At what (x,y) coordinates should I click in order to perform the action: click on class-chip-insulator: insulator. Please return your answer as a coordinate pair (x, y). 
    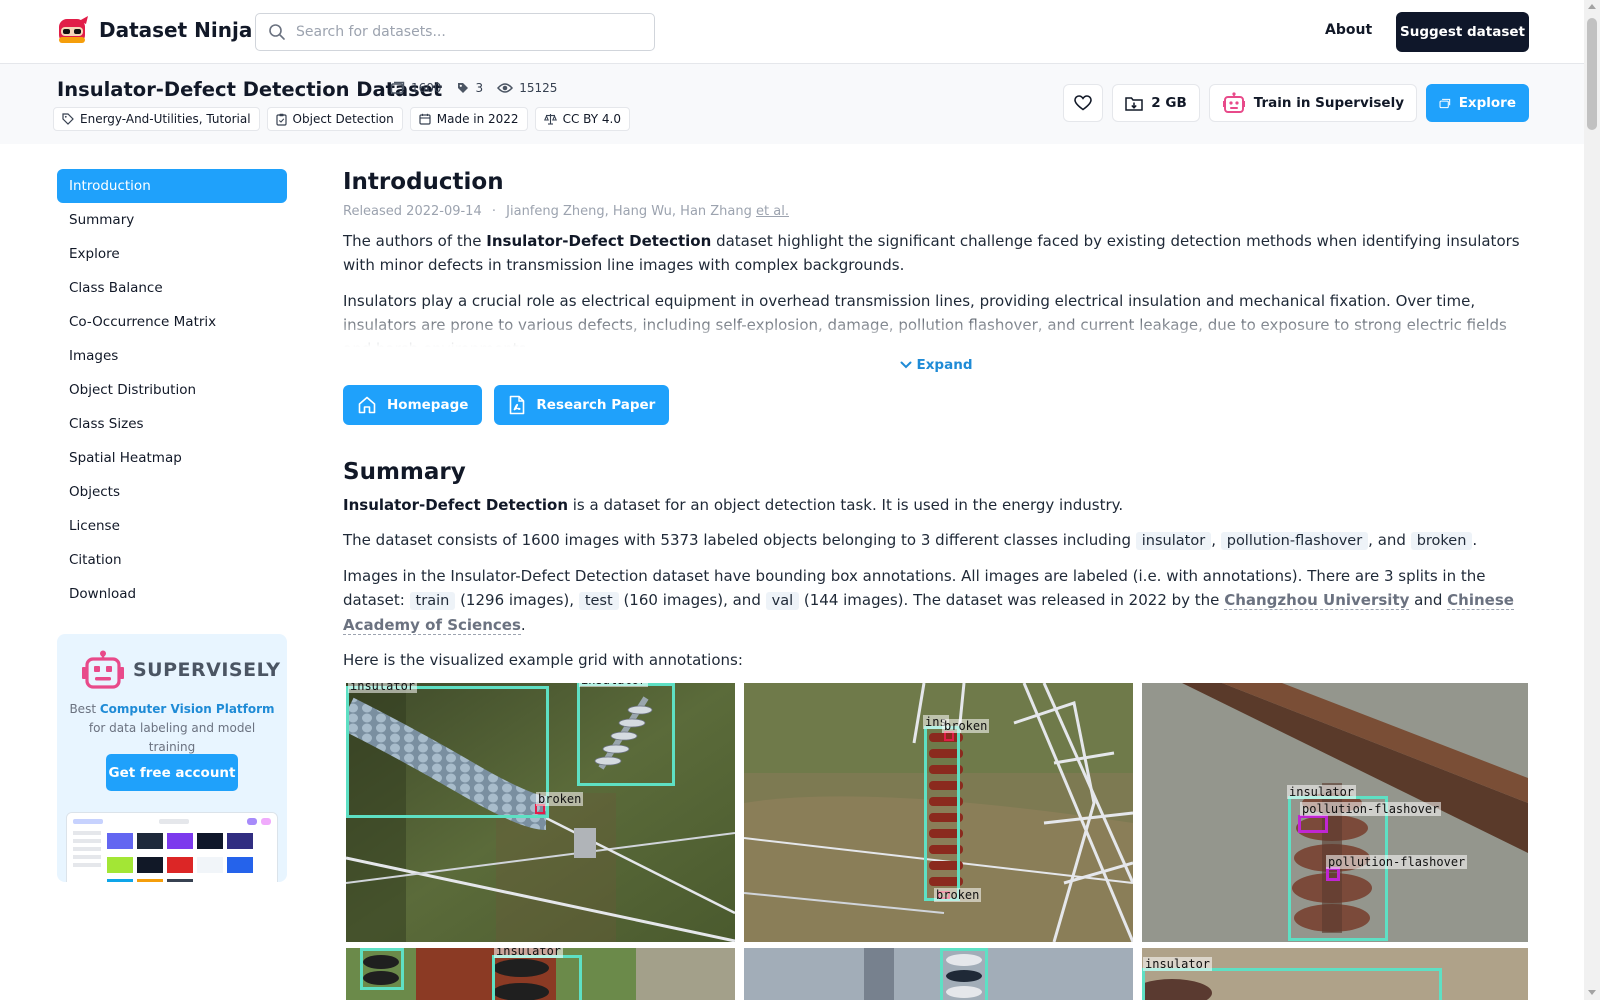
    Looking at the image, I should click on (1173, 541).